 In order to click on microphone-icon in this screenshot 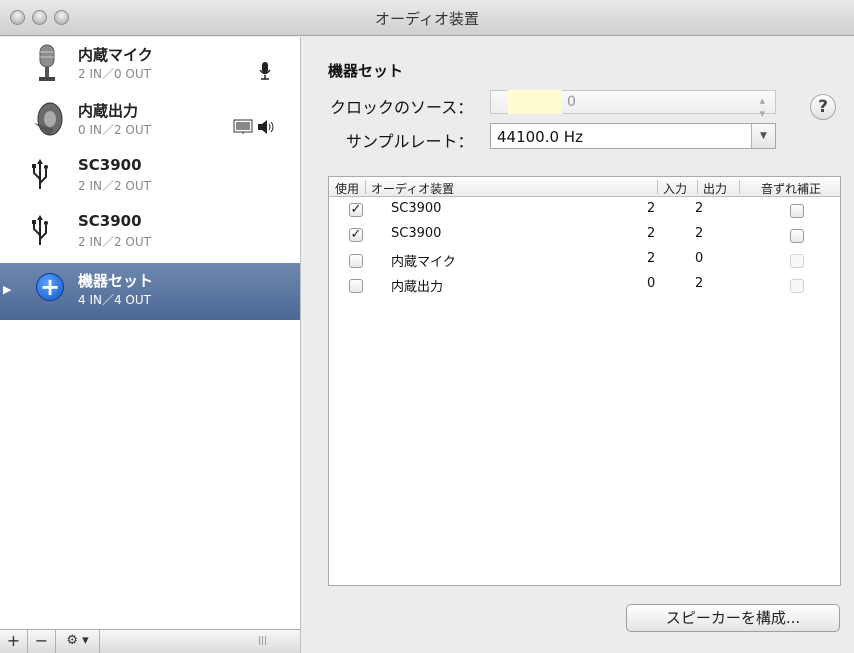, I will do `click(47, 62)`.